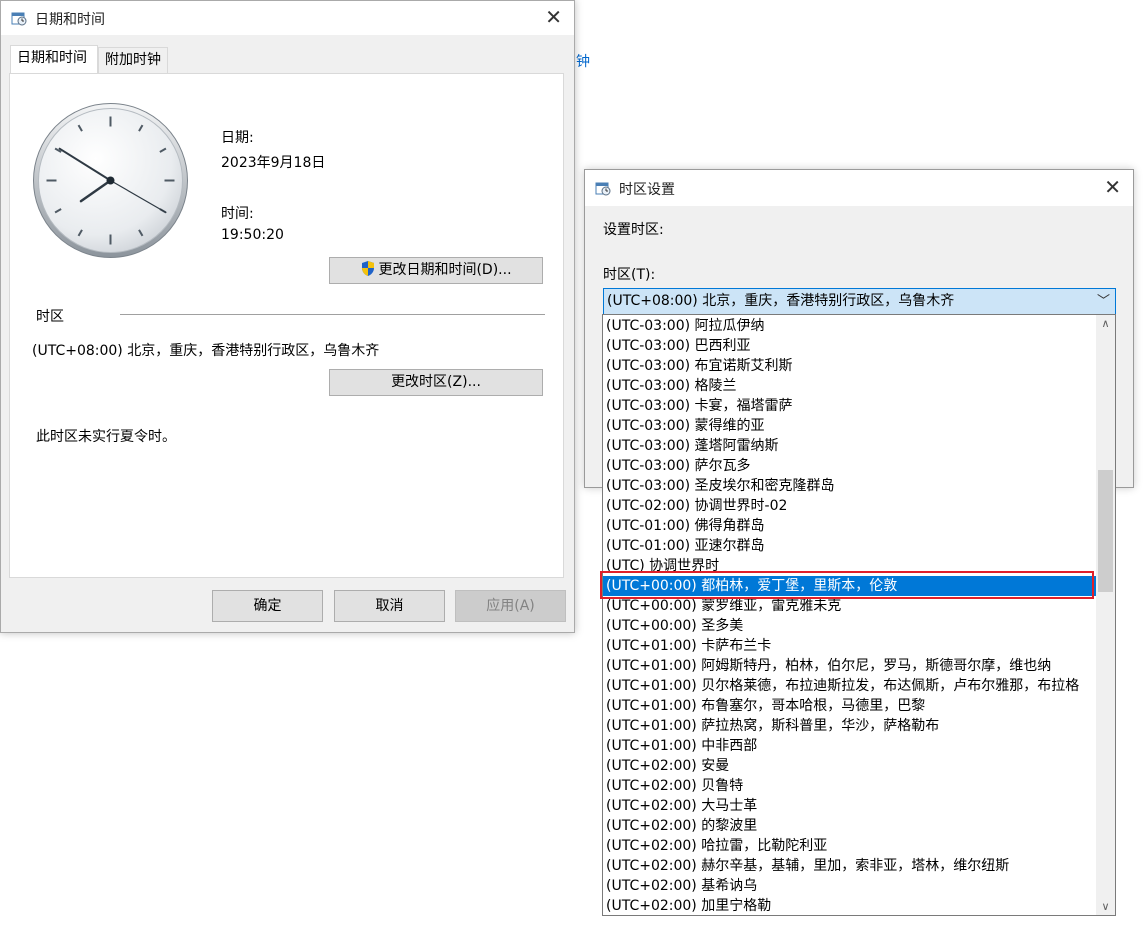 The image size is (1148, 933). I want to click on scroll-thumb, so click(1105, 531).